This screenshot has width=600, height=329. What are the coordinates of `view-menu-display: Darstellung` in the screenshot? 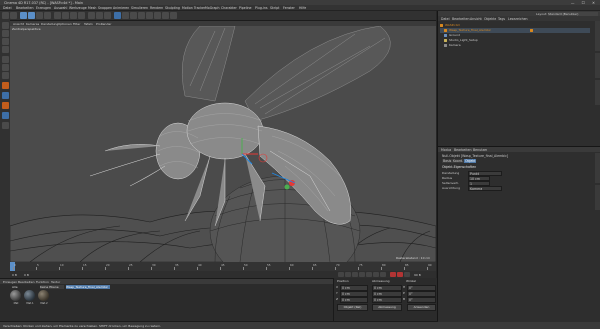 It's located at (49, 24).